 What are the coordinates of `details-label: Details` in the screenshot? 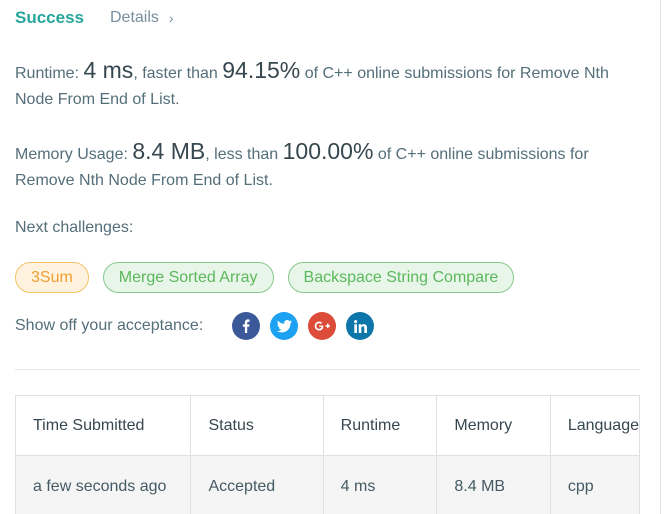 It's located at (134, 18).